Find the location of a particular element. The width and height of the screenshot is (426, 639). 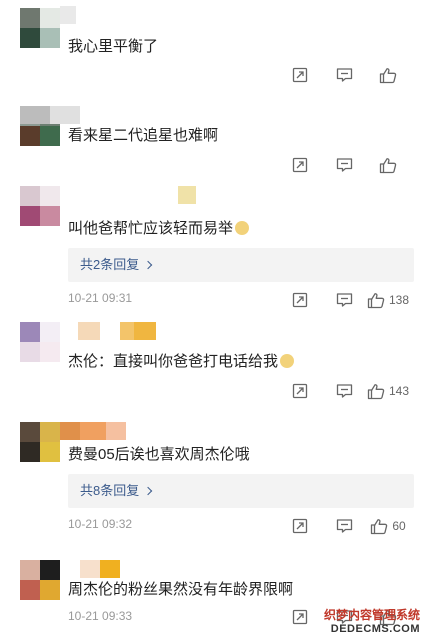

like-count: 60 is located at coordinates (399, 526).